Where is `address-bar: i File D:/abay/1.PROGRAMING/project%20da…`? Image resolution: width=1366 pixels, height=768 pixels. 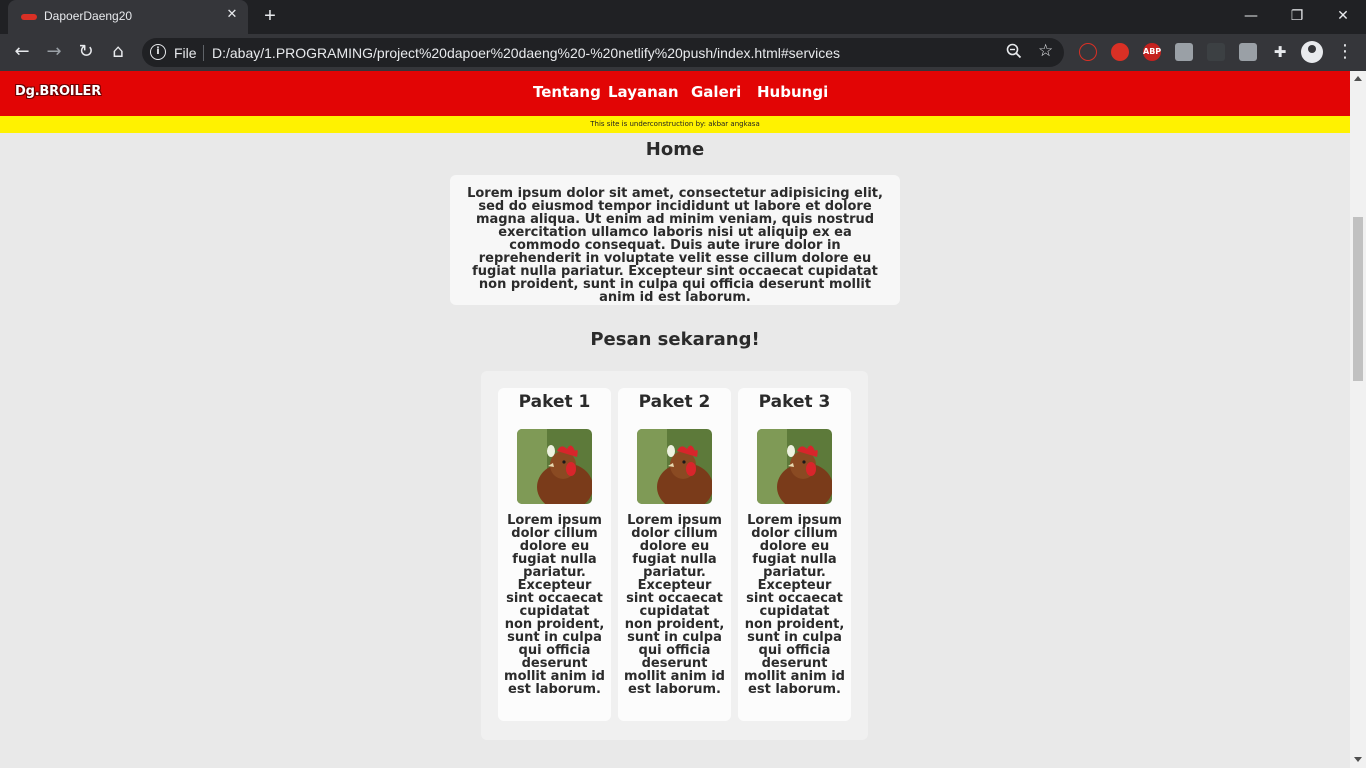 address-bar: i File D:/abay/1.PROGRAMING/project%20da… is located at coordinates (603, 52).